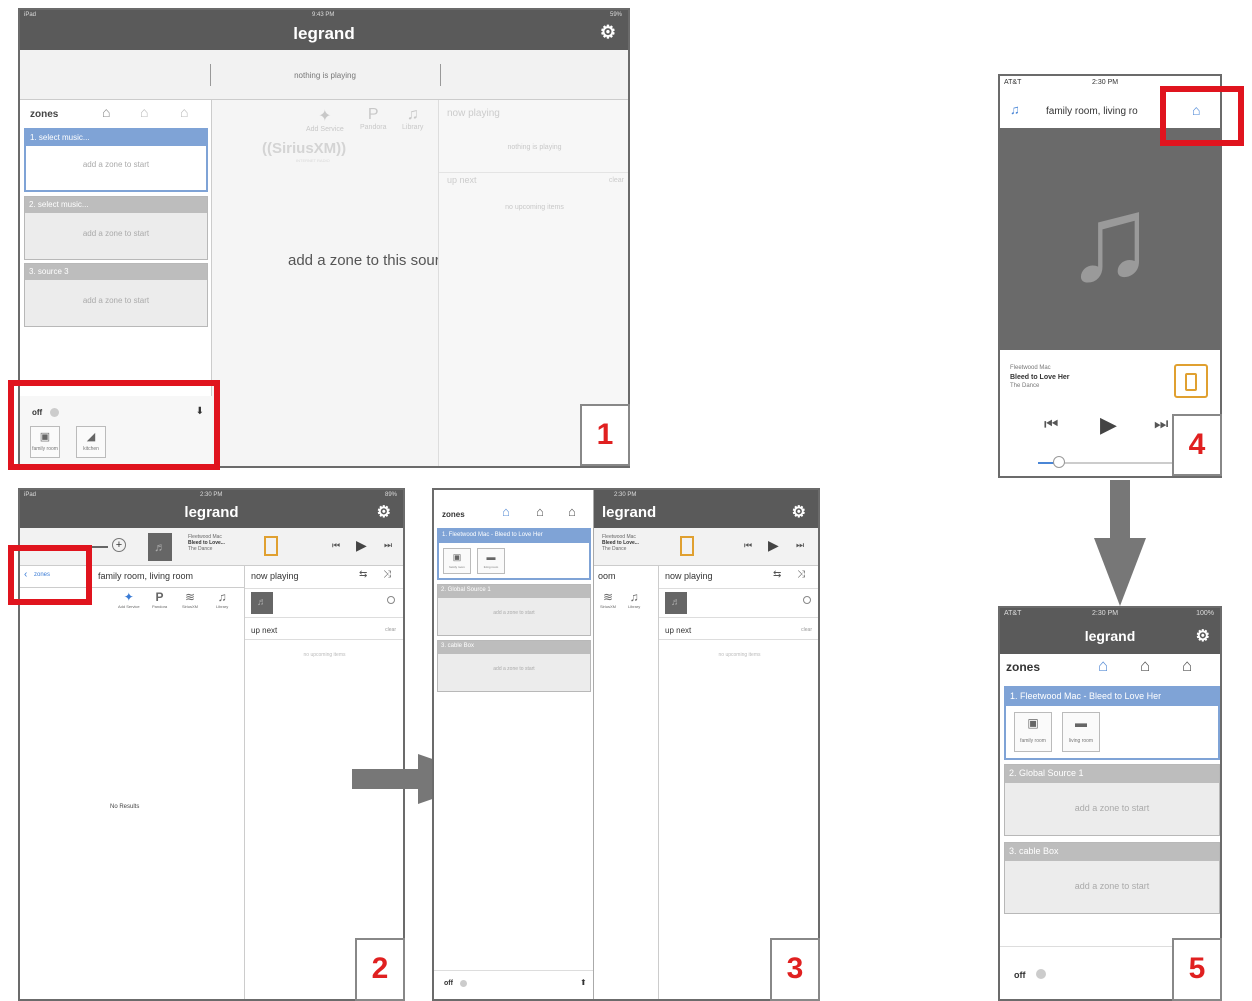 The image size is (1252, 1001). I want to click on no-upcoming-label: no upcoming items, so click(324, 655).